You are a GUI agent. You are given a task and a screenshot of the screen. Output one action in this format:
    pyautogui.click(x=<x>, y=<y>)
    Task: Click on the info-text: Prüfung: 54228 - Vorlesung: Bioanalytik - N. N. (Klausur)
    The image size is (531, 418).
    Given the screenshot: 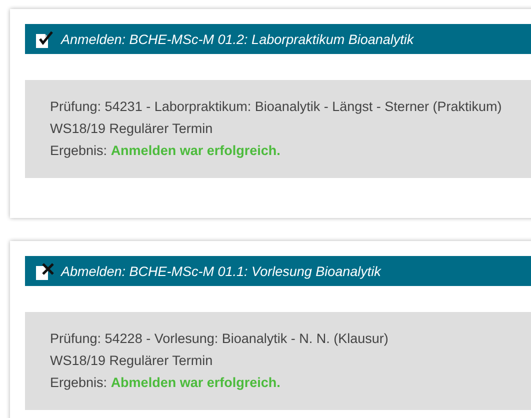 What is the action you would take?
    pyautogui.click(x=220, y=339)
    